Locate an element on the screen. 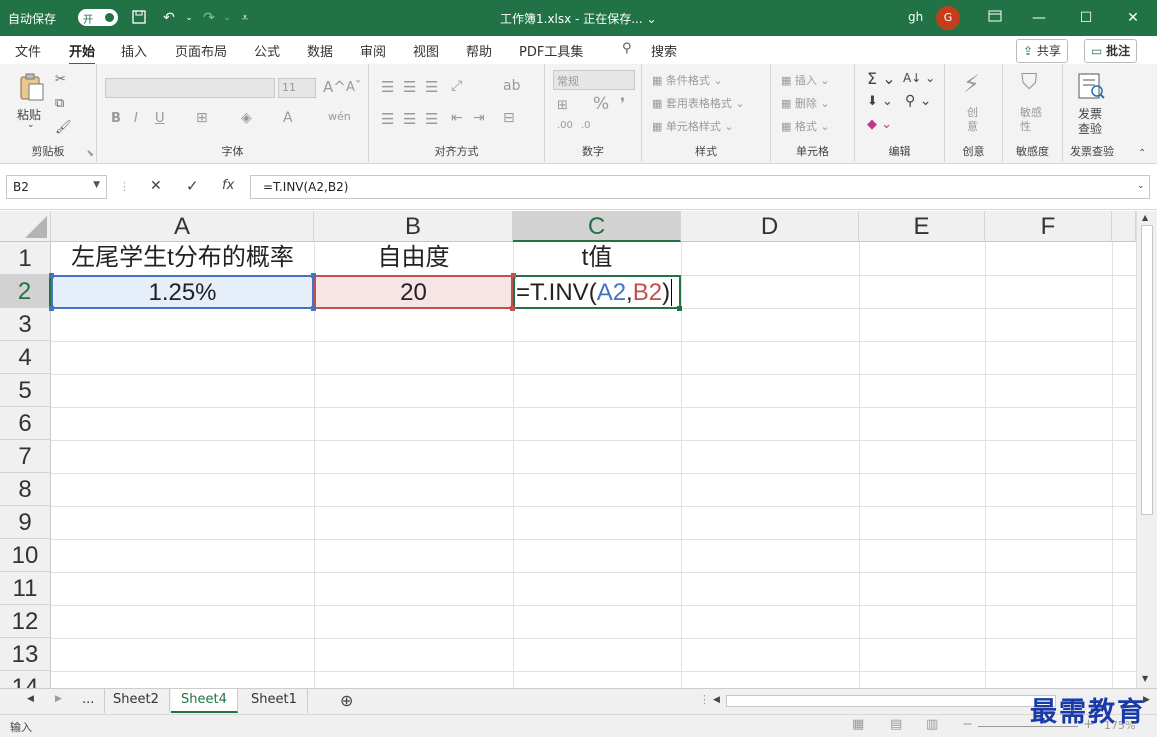  column-header-d: D is located at coordinates (770, 226).